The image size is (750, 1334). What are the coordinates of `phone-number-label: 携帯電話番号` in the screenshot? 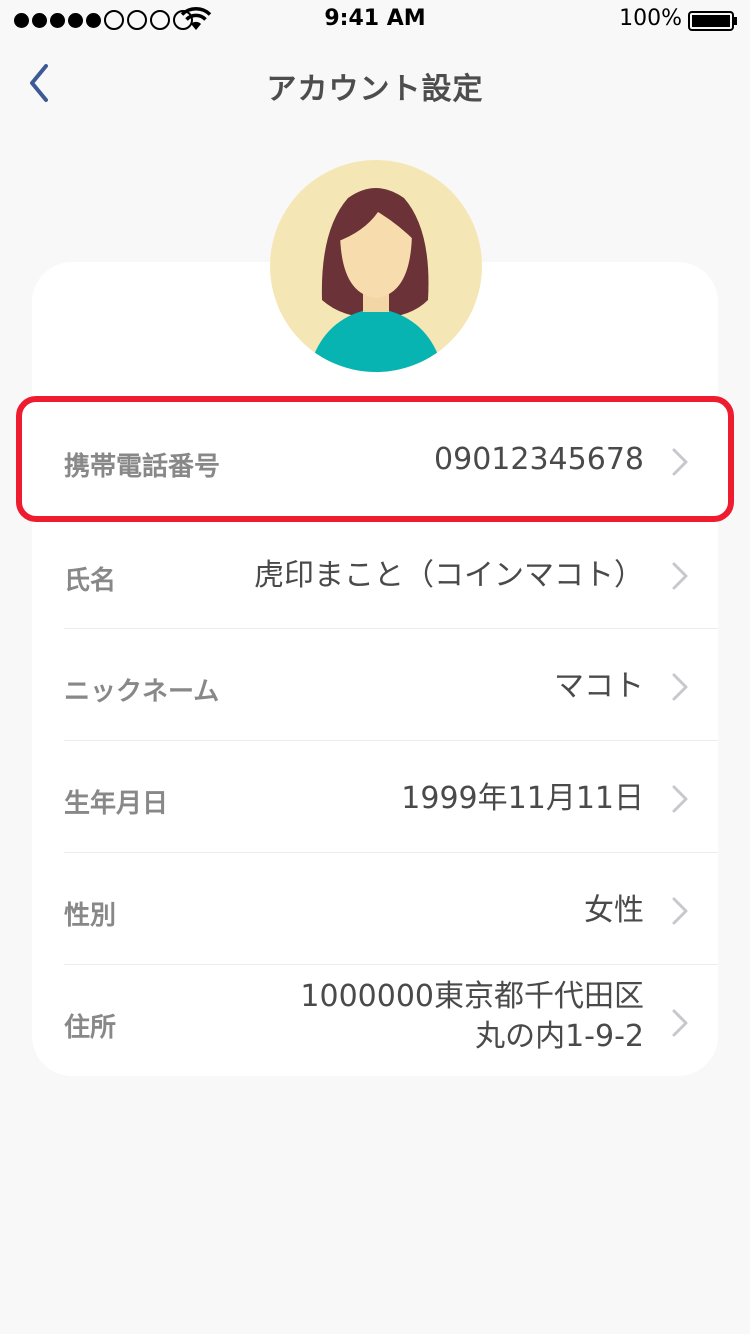 It's located at (142, 467).